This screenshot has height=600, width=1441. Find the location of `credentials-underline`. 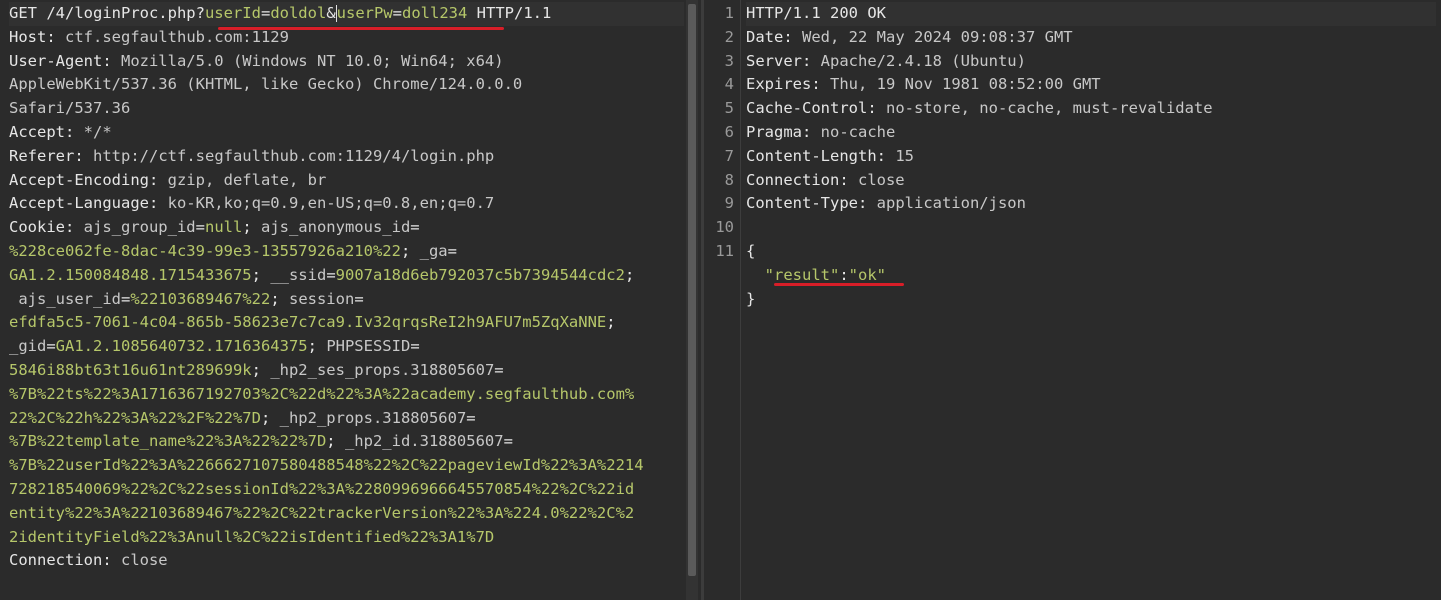

credentials-underline is located at coordinates (361, 28).